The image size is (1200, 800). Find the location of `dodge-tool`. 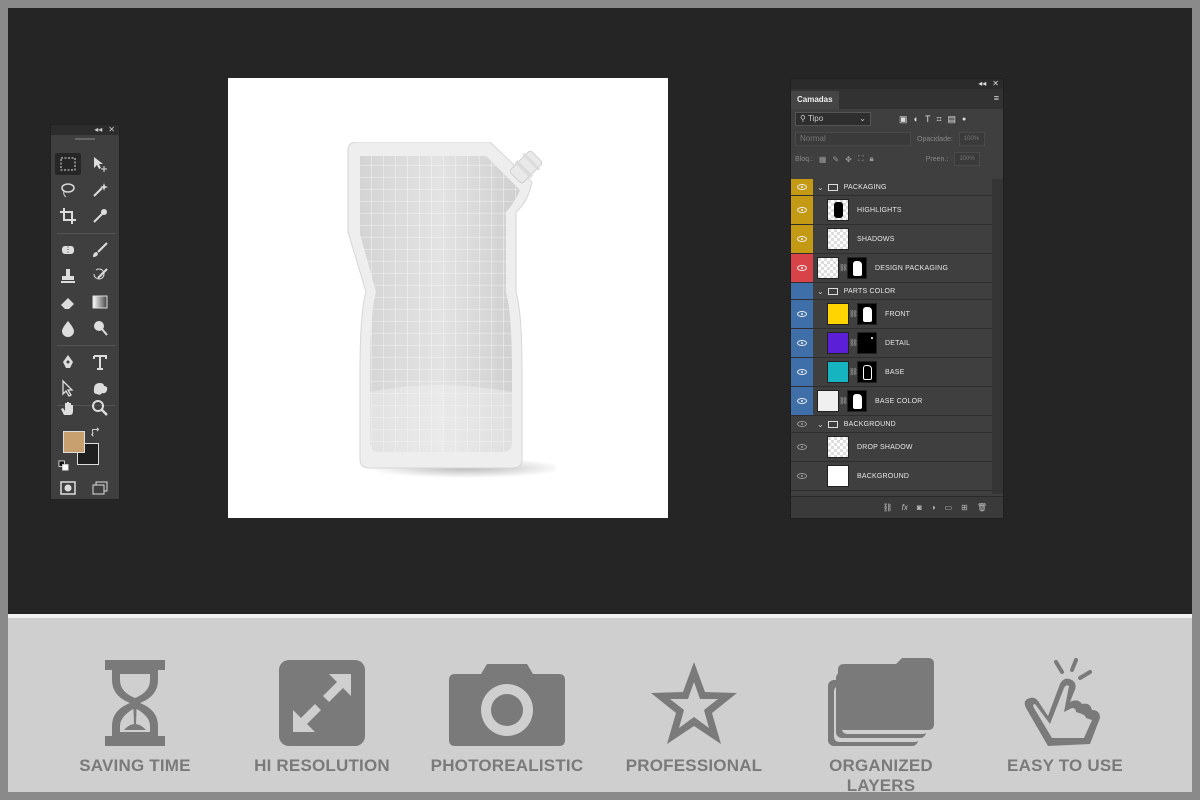

dodge-tool is located at coordinates (100, 328).